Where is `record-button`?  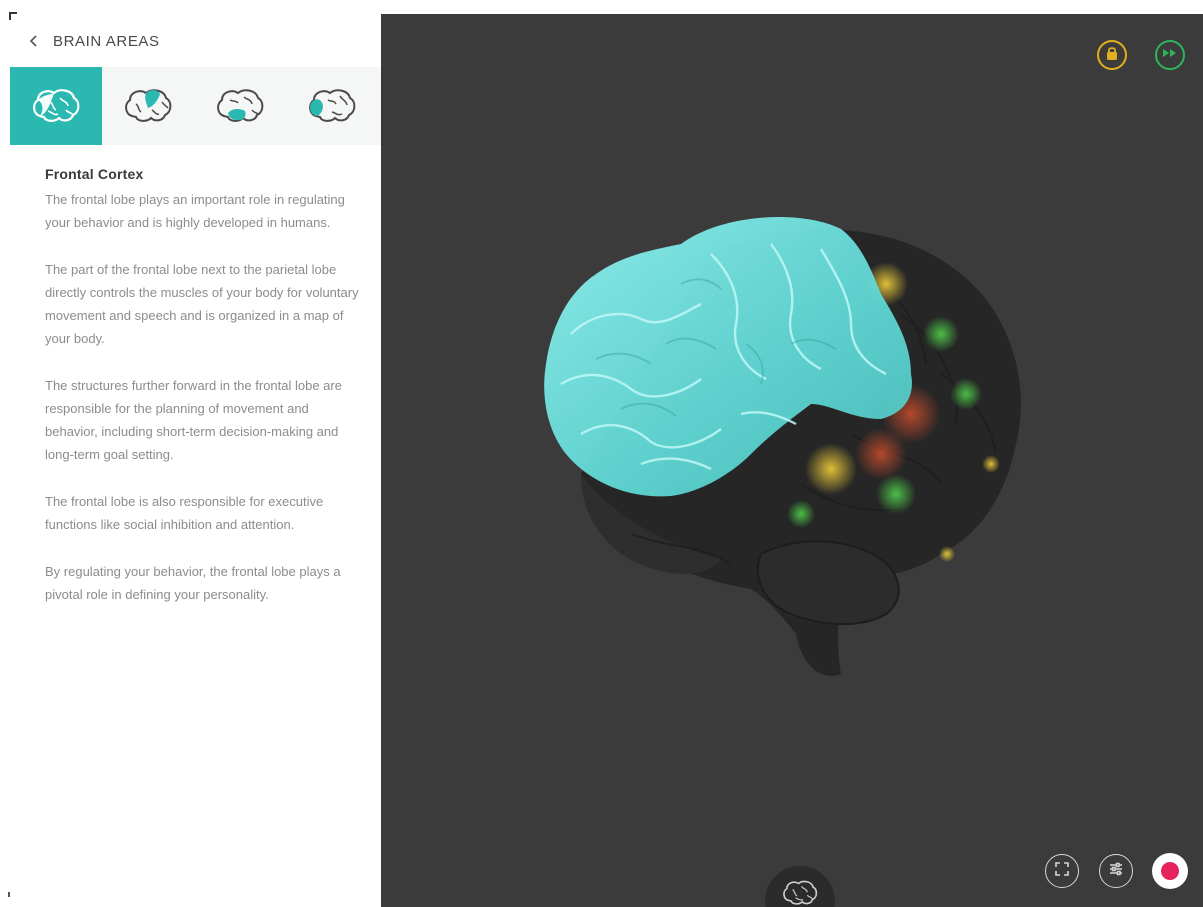
record-button is located at coordinates (1170, 871).